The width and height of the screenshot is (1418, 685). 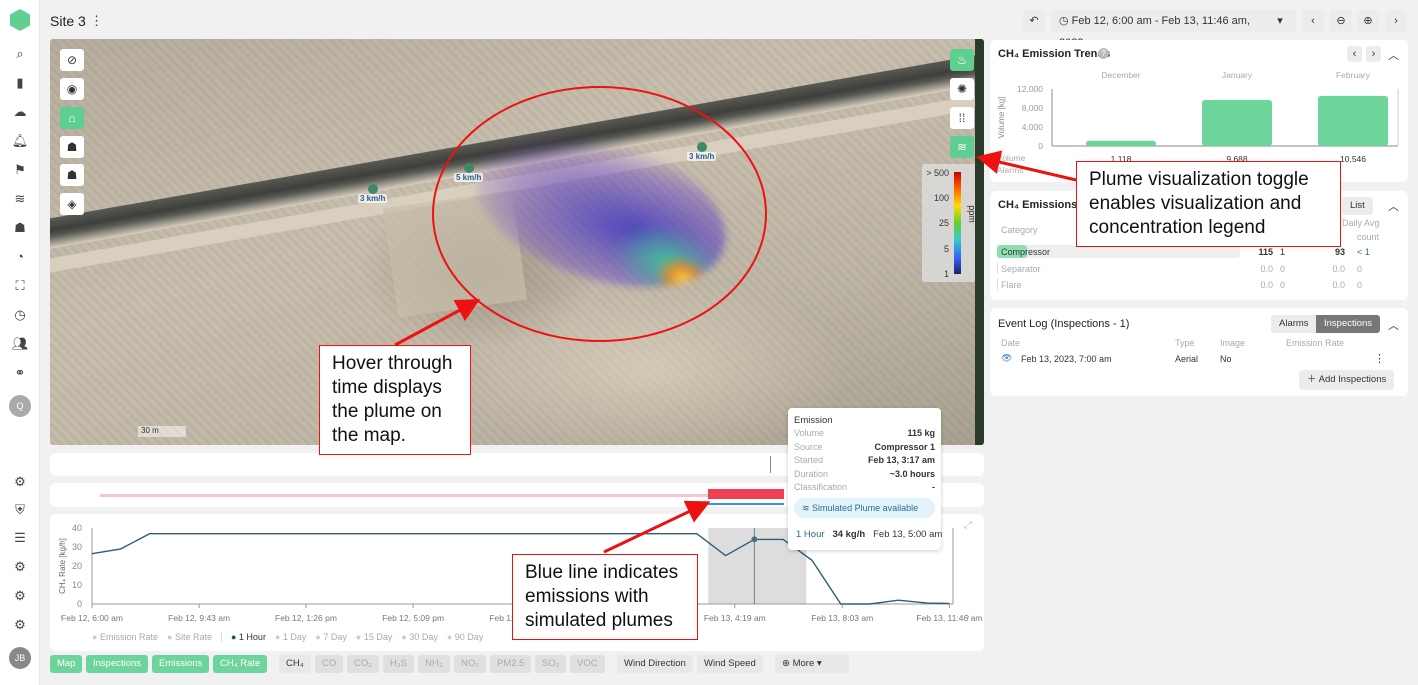 What do you see at coordinates (1011, 343) in the screenshot?
I see `col-date: Date` at bounding box center [1011, 343].